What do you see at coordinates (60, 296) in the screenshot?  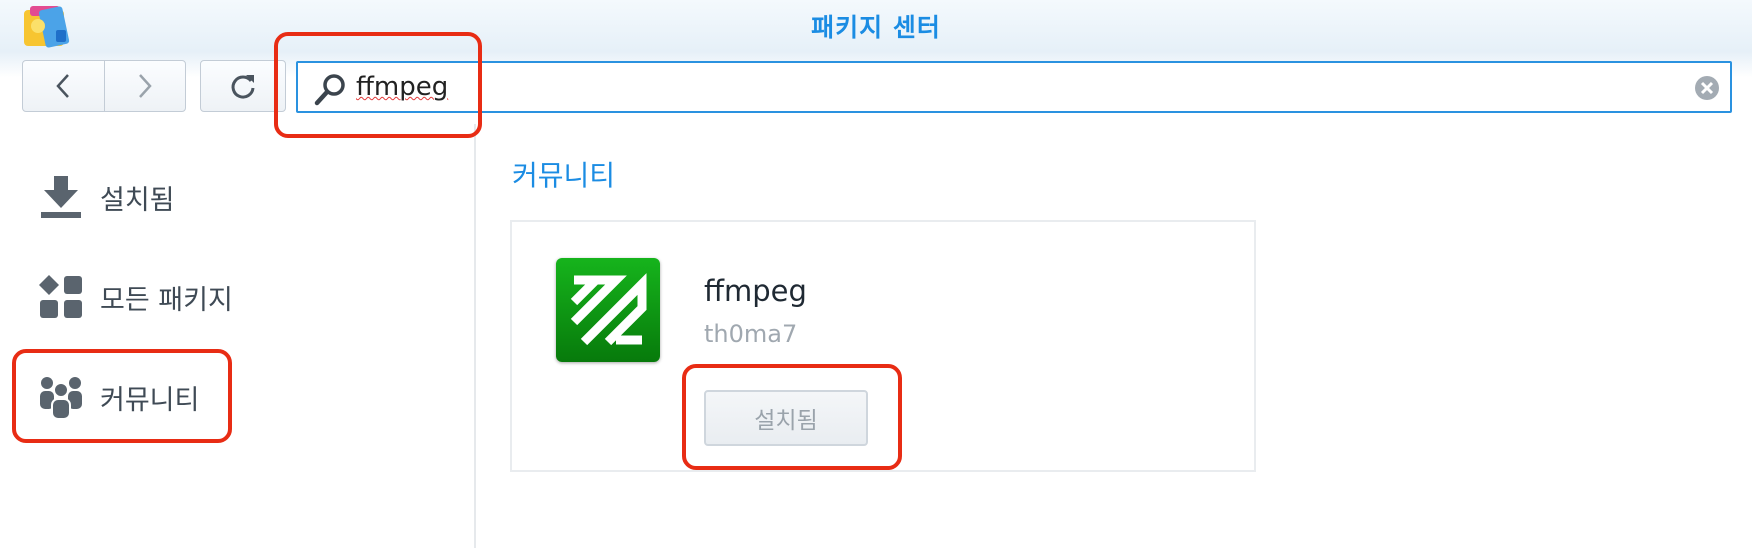 I see `grid-shapes-icon` at bounding box center [60, 296].